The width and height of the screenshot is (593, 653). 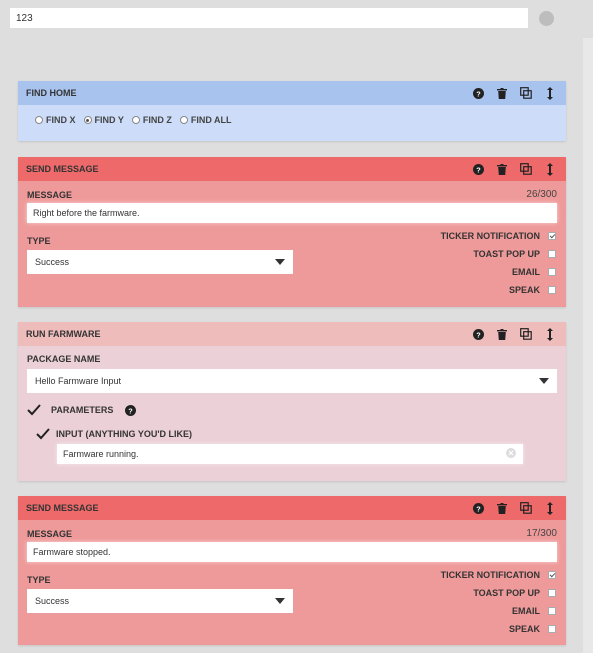 I want to click on step-title: FIND HOME, so click(x=51, y=93).